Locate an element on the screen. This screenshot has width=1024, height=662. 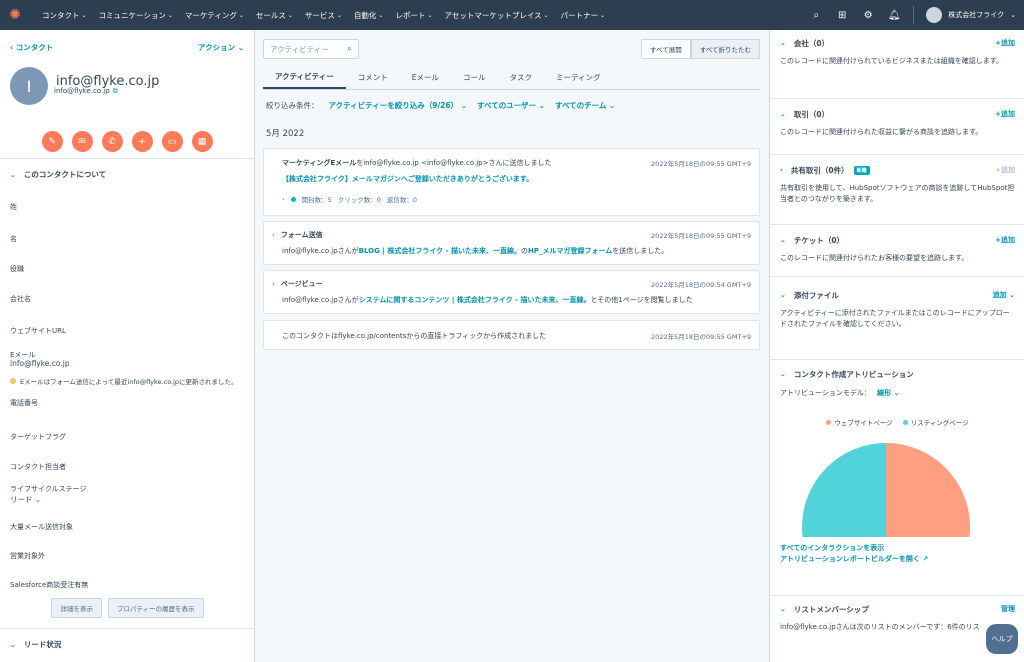
add-attachment-dropdown: 追加 ⌄ is located at coordinates (1004, 295).